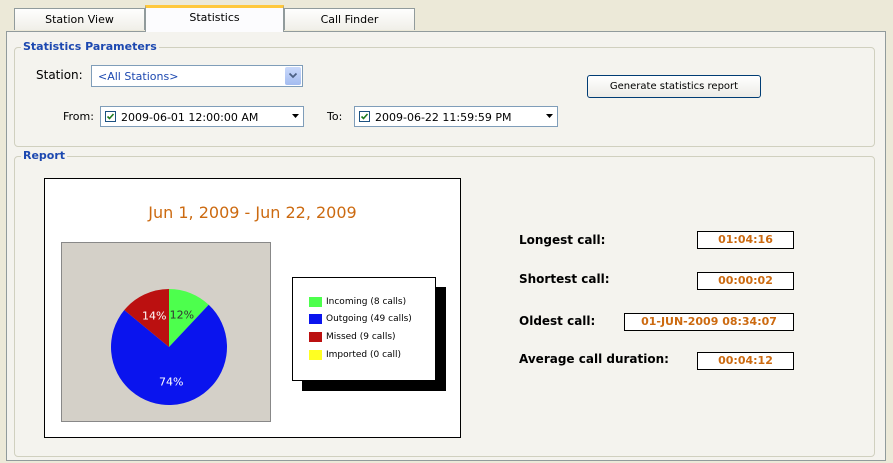 This screenshot has width=893, height=463. What do you see at coordinates (366, 302) in the screenshot?
I see `legend-label: Incoming (8 calls)` at bounding box center [366, 302].